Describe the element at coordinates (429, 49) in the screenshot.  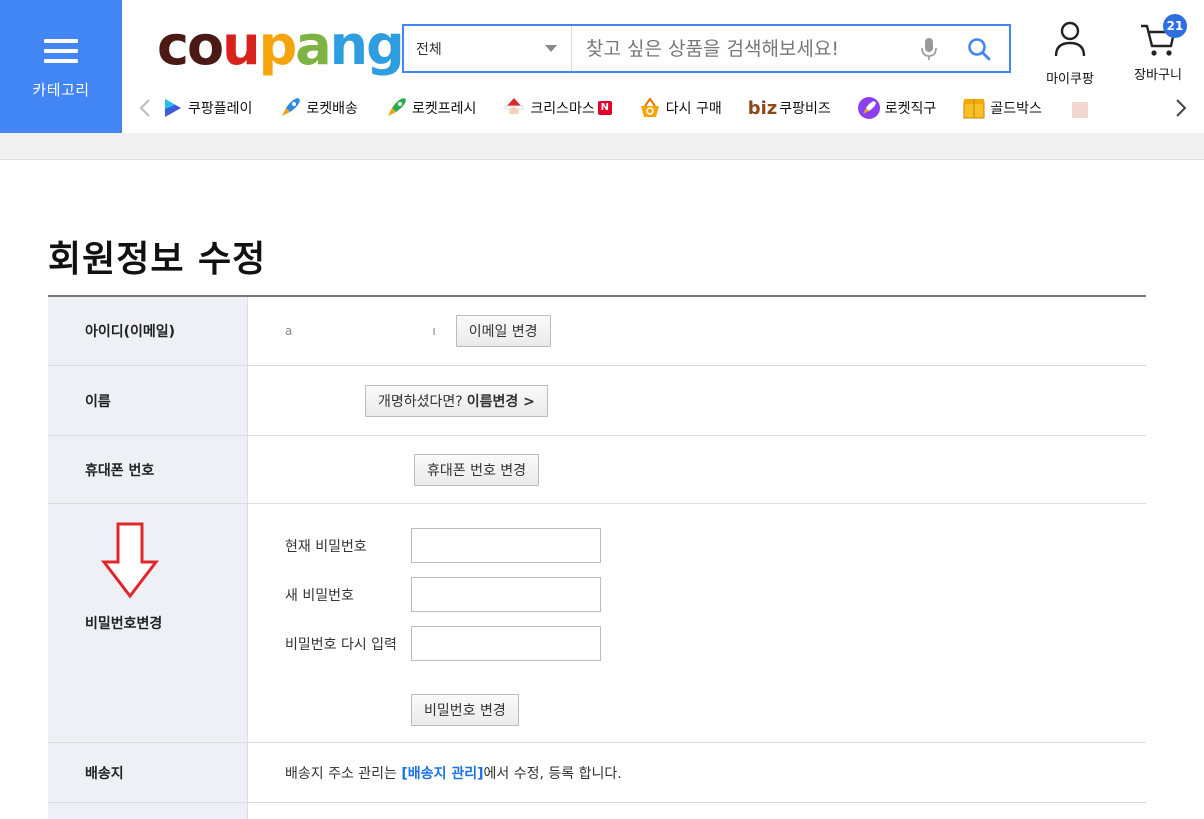
I see `search-category-value: 전체` at that location.